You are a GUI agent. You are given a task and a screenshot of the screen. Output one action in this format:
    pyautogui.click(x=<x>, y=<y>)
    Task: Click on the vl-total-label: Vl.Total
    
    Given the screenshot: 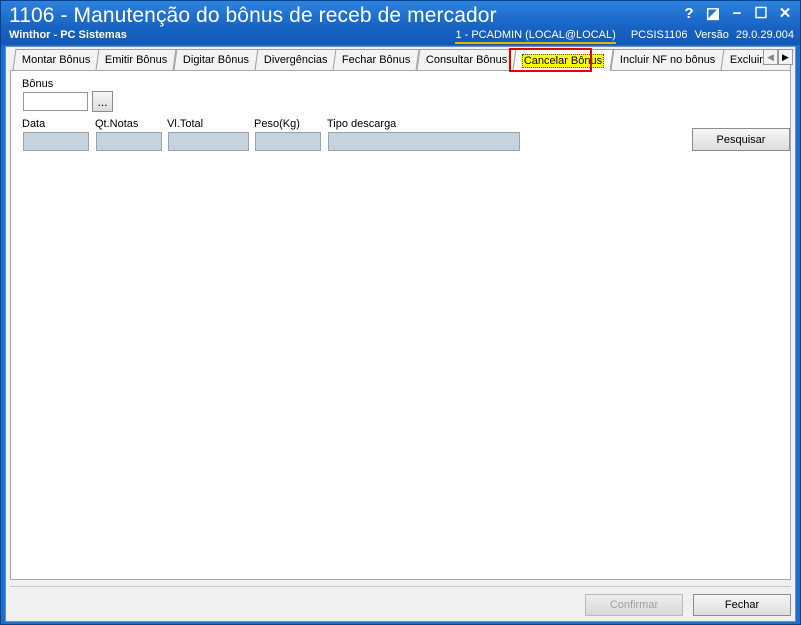 What is the action you would take?
    pyautogui.click(x=185, y=124)
    